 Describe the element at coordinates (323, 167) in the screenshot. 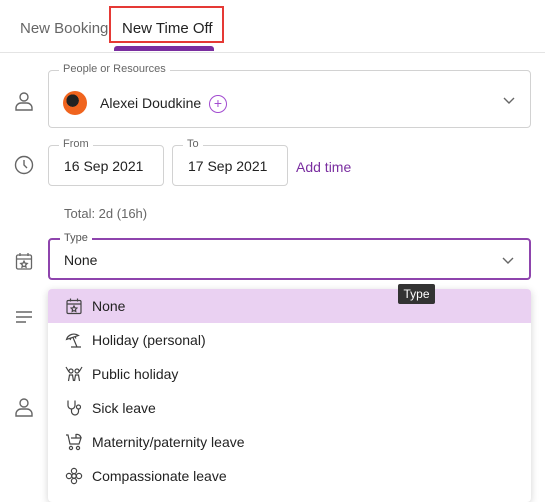

I see `add-time-link: Add time` at that location.